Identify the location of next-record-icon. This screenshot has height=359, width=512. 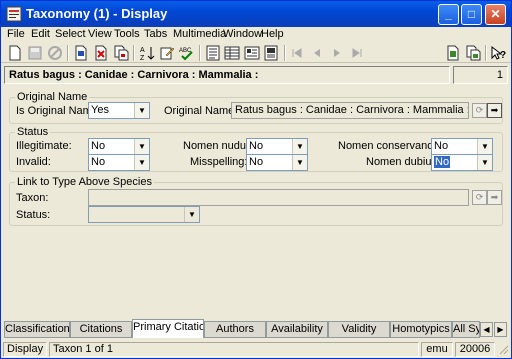
(337, 53).